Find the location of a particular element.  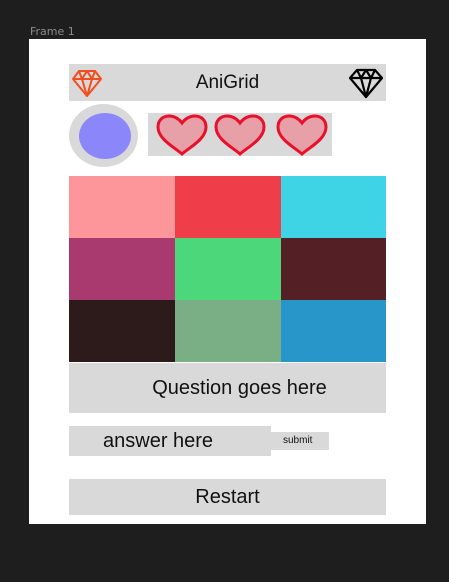

header-bar: AniGrid is located at coordinates (227, 82).